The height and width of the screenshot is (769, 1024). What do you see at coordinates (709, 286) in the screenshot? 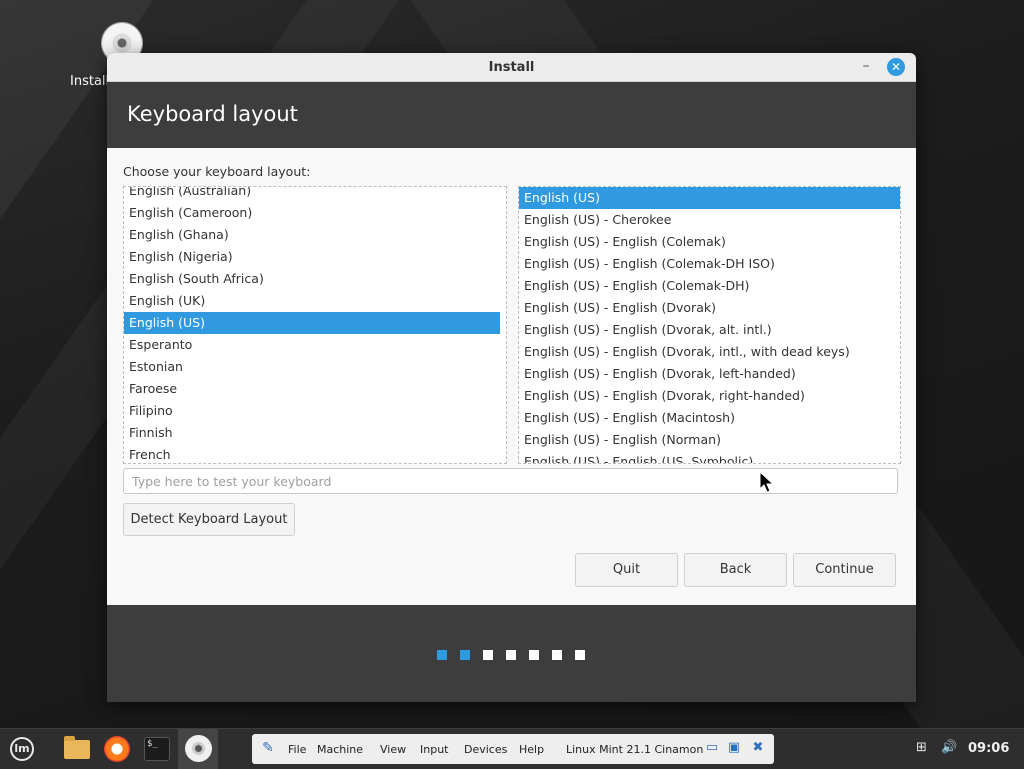
I see `variant-list-item: English (US) - English (Colemak-DH)` at bounding box center [709, 286].